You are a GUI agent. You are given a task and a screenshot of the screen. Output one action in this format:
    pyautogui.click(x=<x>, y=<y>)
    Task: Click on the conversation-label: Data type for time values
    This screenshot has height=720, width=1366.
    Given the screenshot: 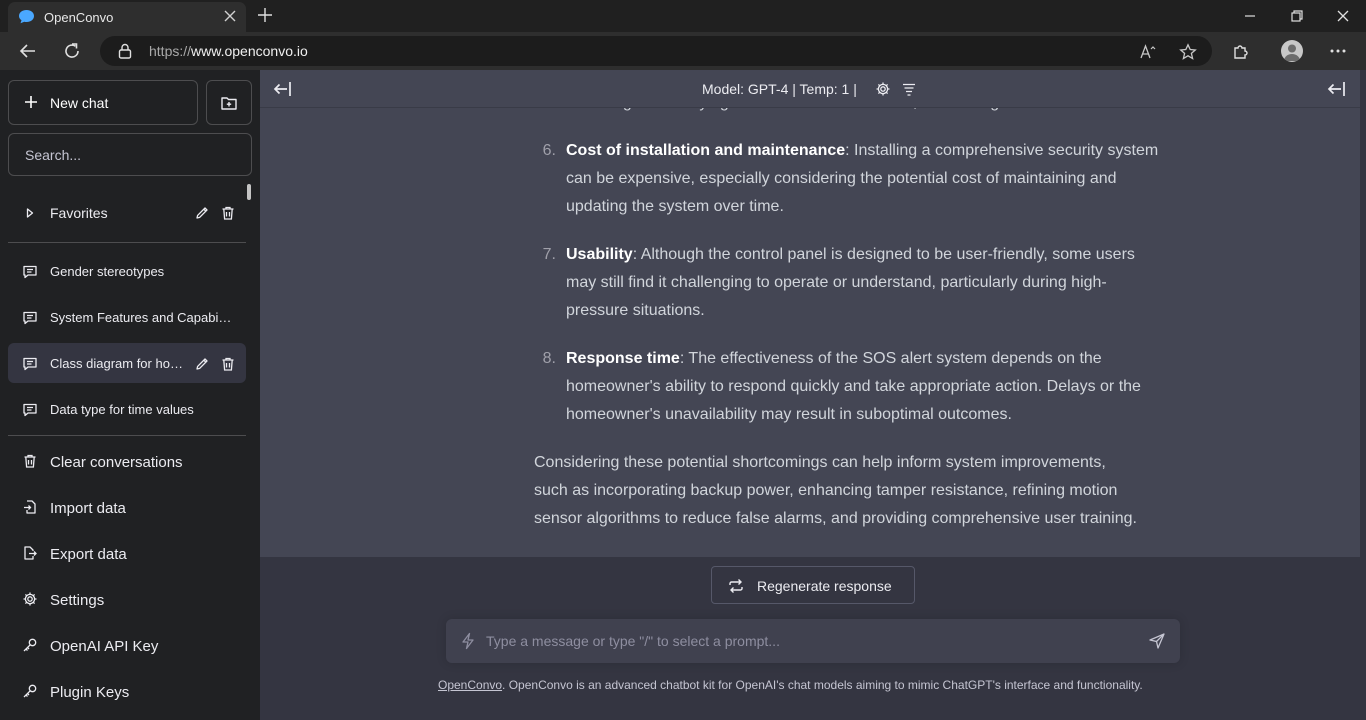 What is the action you would take?
    pyautogui.click(x=122, y=409)
    